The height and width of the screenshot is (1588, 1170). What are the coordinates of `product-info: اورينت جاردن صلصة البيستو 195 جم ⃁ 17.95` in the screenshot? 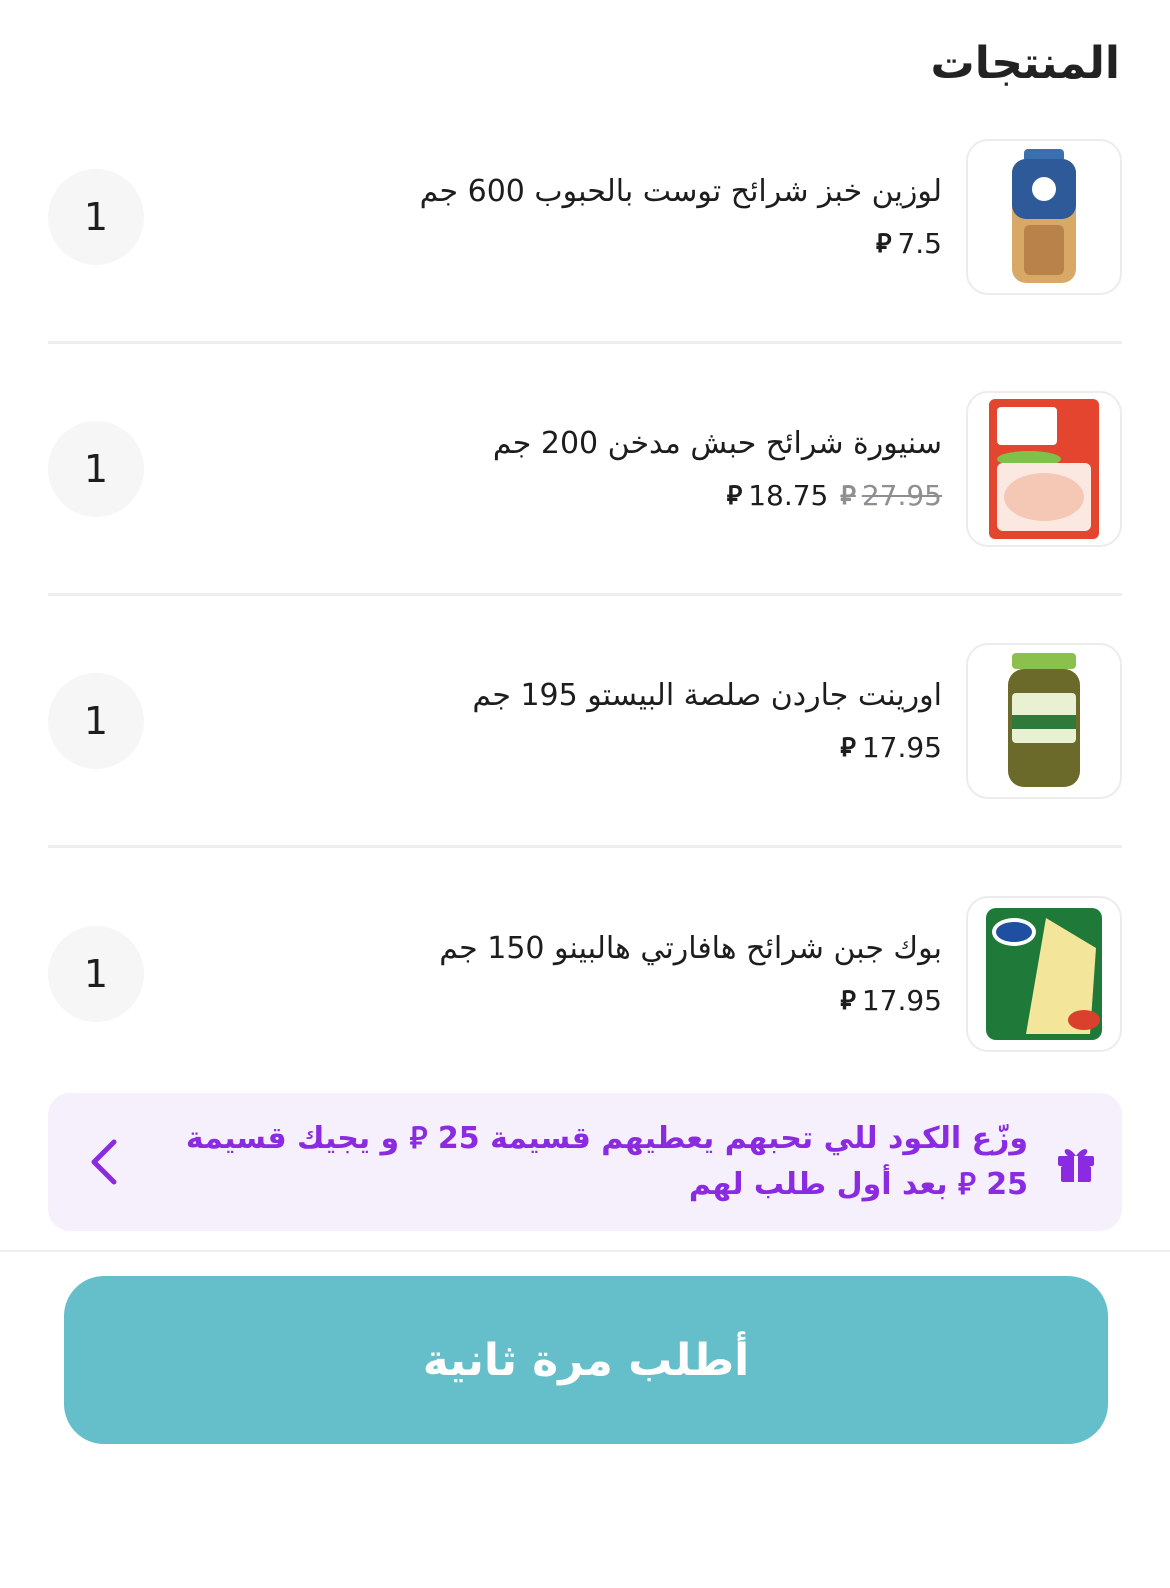 It's located at (555, 721).